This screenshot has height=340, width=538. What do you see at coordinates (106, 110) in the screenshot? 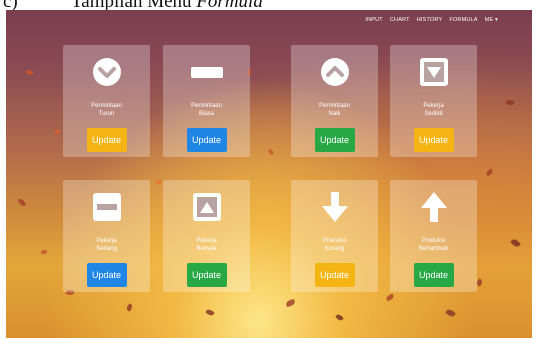
I see `card-label: Permintaan Turun` at bounding box center [106, 110].